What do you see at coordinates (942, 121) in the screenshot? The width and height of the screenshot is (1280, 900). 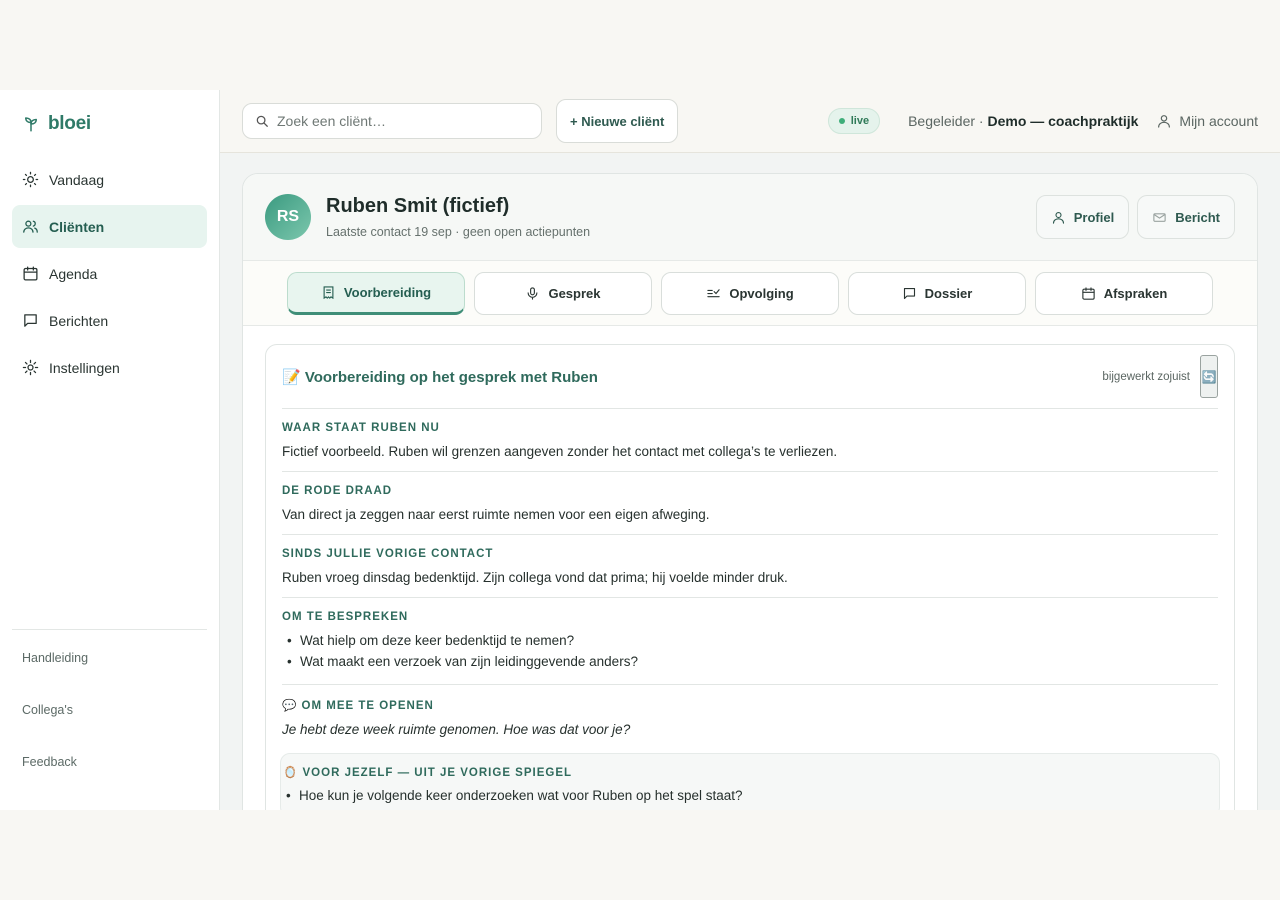 I see `role-label: Begeleider` at bounding box center [942, 121].